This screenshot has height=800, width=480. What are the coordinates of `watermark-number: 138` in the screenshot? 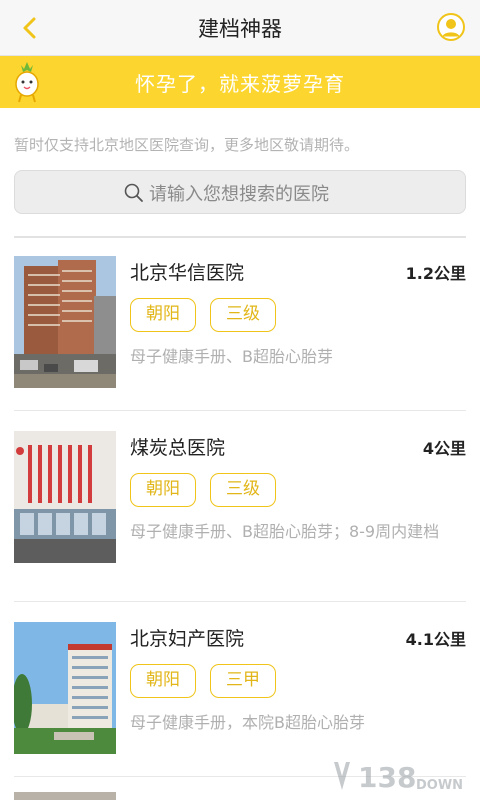 It's located at (387, 777).